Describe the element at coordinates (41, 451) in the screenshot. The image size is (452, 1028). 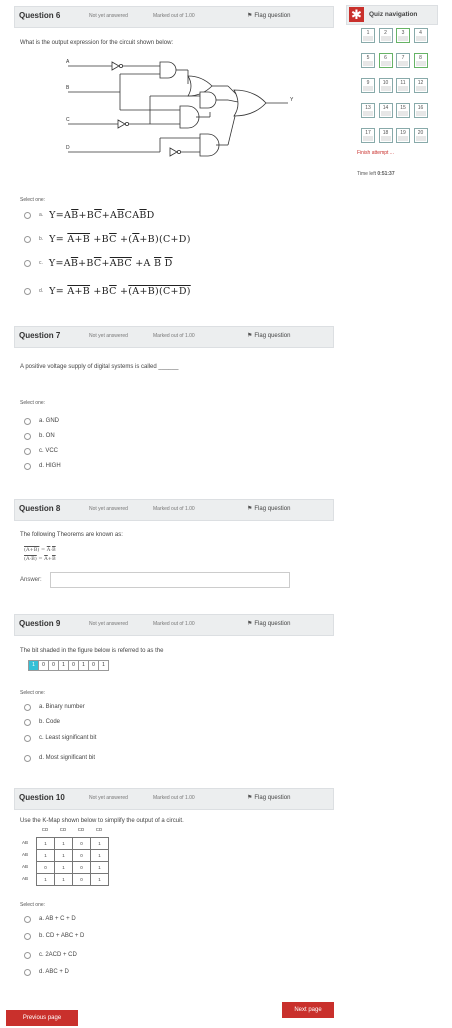
I see `option-c: c. VCC` at that location.